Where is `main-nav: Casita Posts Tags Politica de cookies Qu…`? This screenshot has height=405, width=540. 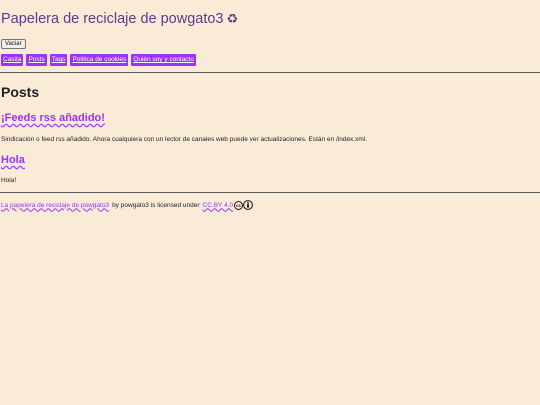
main-nav: Casita Posts Tags Politica de cookies Qu… is located at coordinates (98, 60).